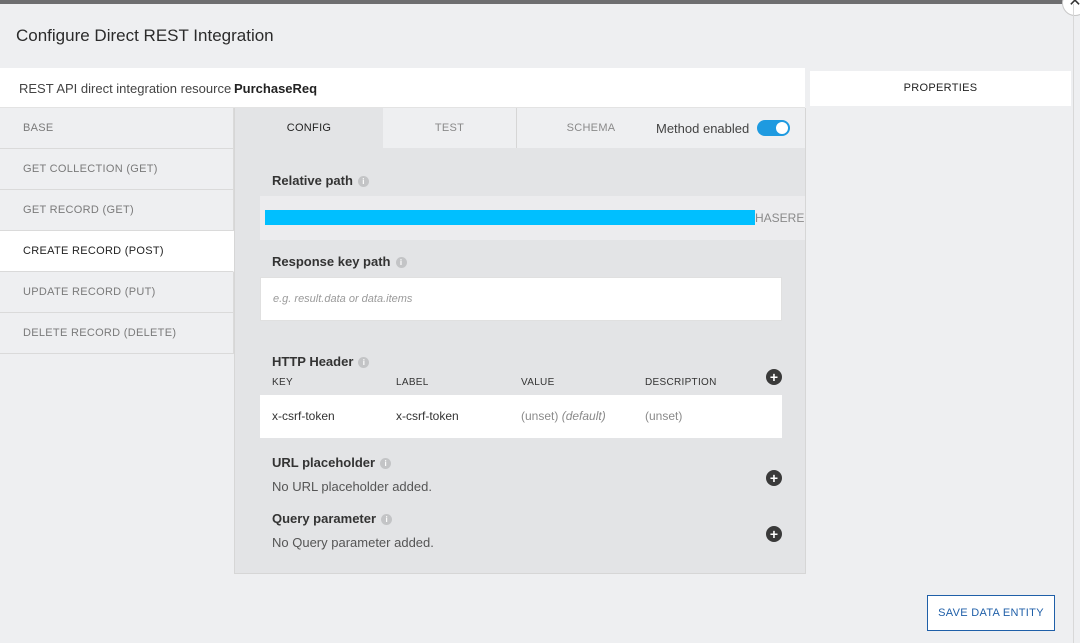 This screenshot has height=643, width=1080. Describe the element at coordinates (782, 128) in the screenshot. I see `toggle-knob` at that location.